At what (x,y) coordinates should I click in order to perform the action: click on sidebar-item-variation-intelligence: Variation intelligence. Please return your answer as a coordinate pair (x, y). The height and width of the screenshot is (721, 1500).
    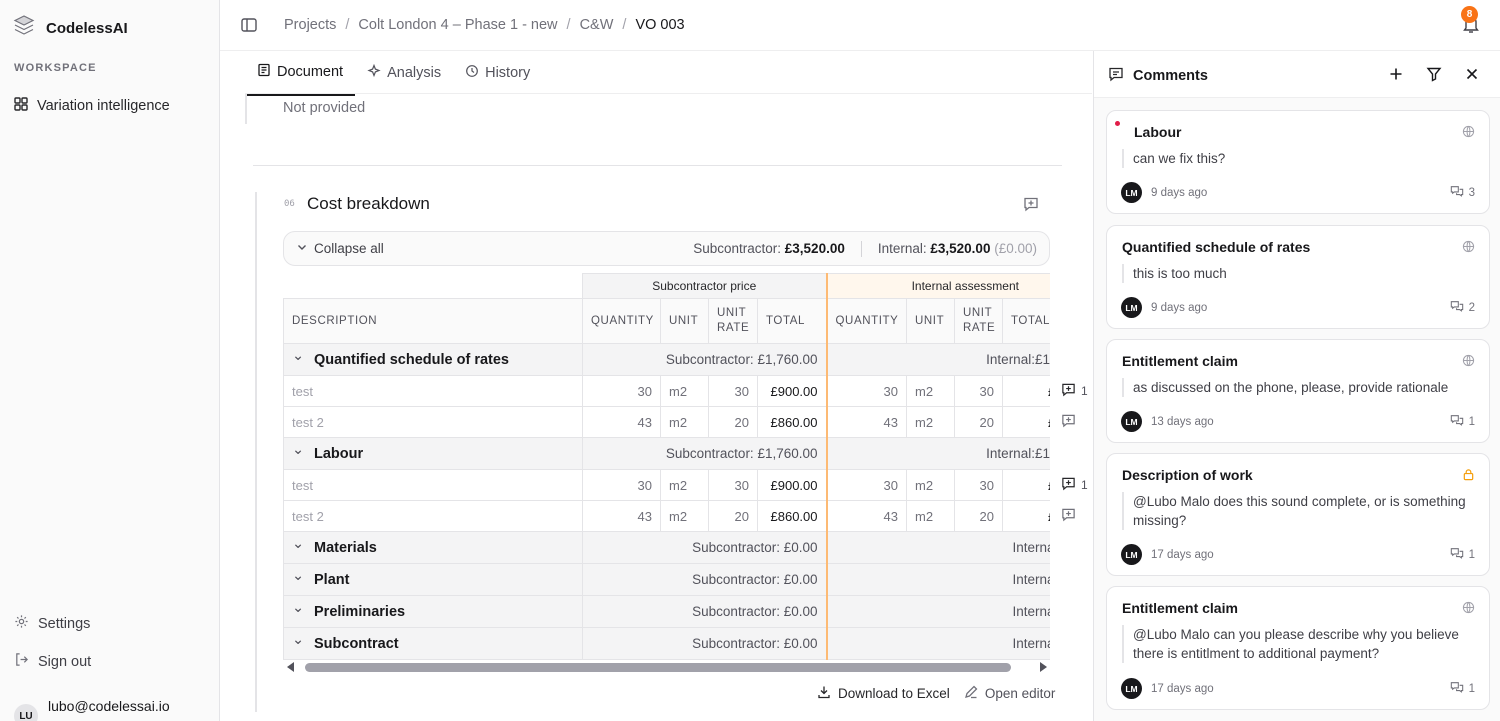
    Looking at the image, I should click on (92, 106).